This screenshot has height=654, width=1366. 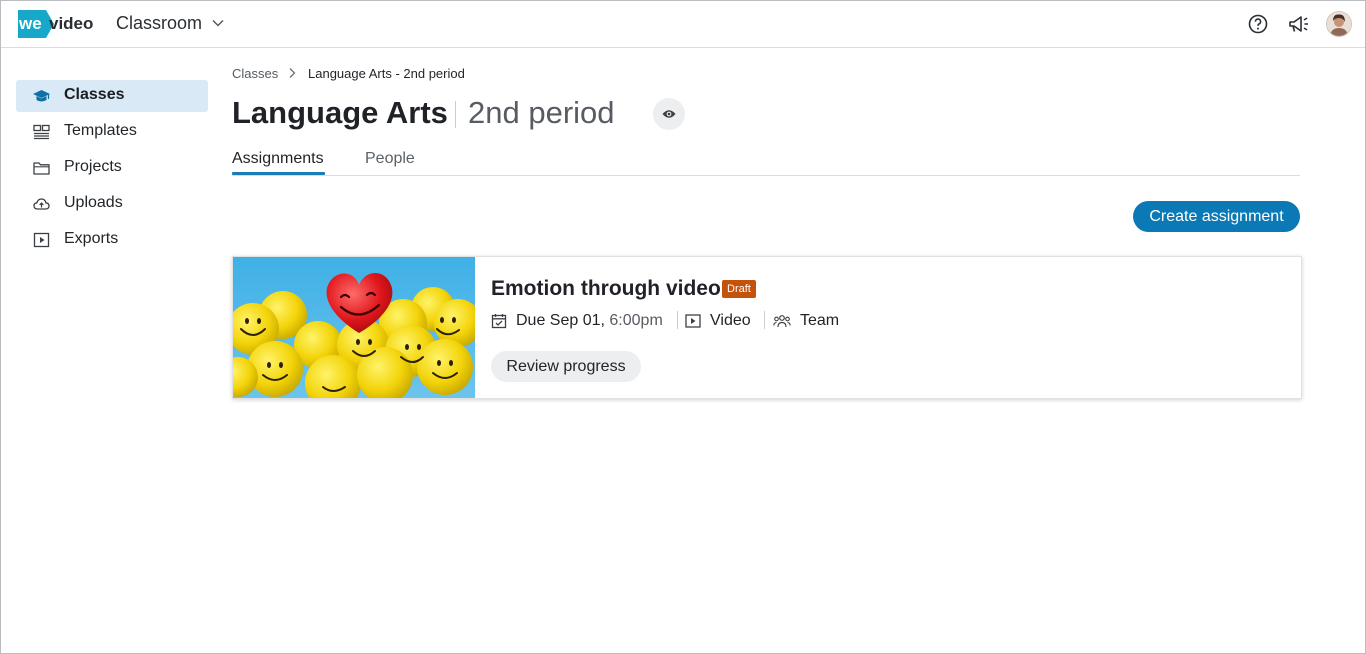 What do you see at coordinates (390, 159) in the screenshot?
I see `tab-people: People` at bounding box center [390, 159].